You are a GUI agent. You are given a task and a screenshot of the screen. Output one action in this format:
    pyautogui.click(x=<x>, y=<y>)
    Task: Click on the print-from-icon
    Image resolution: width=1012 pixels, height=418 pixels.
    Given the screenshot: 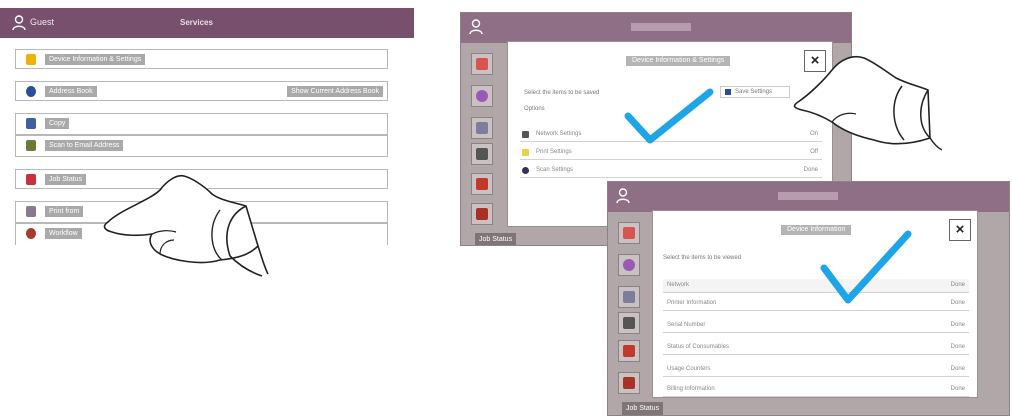 What is the action you would take?
    pyautogui.click(x=31, y=211)
    